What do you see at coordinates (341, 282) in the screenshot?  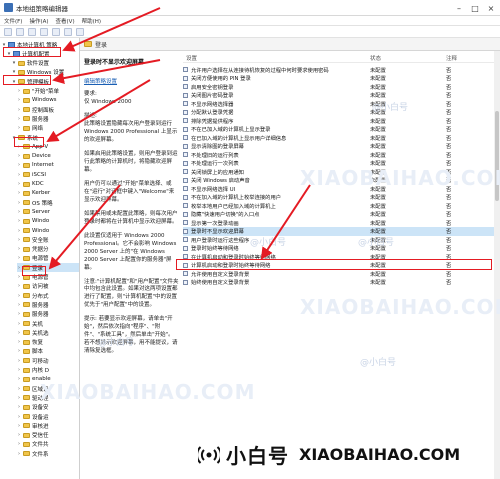 I see `policy-row: 始终使用自定义登录背景 未配置 否` at bounding box center [341, 282].